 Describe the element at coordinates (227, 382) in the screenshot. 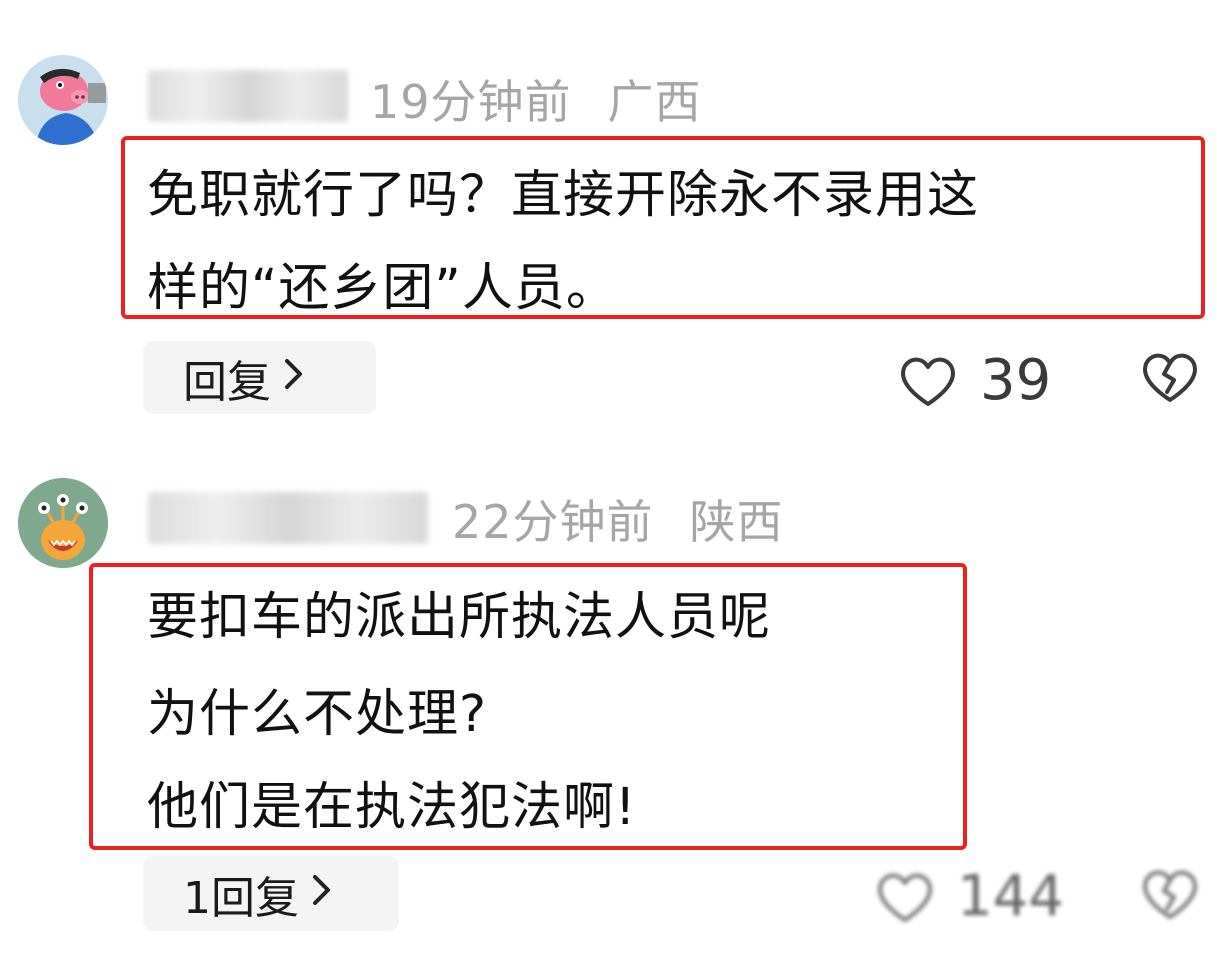

I see `reply-label: 回复` at that location.